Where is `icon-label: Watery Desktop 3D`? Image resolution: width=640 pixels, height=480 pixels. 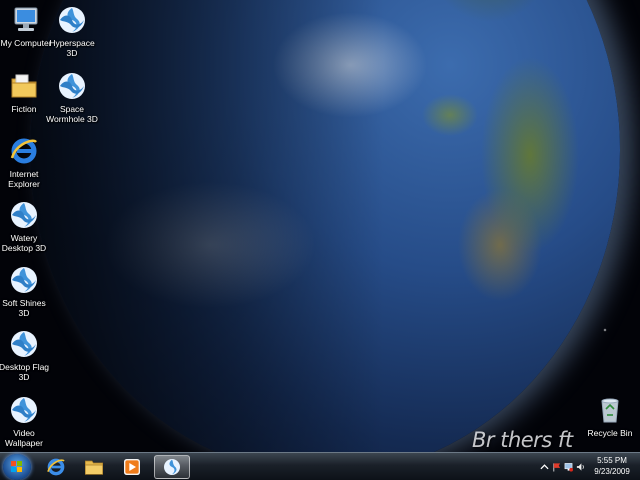 icon-label: Watery Desktop 3D is located at coordinates (24, 243).